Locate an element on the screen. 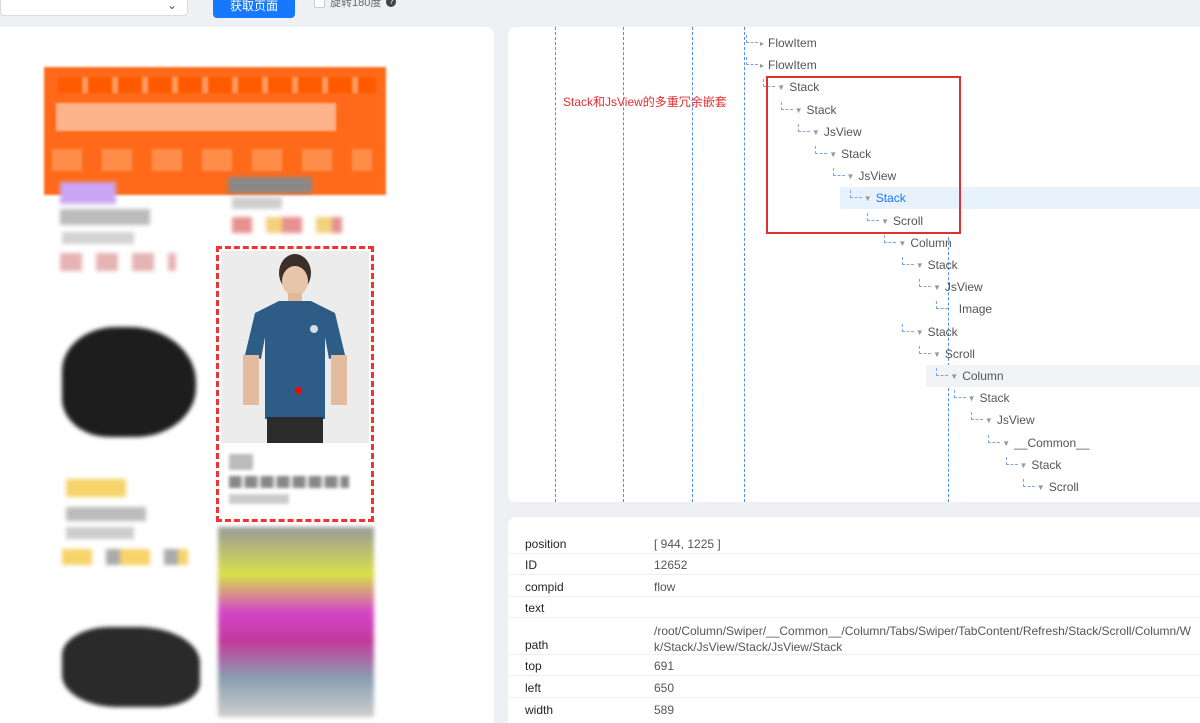  selected-flow-item is located at coordinates (295, 384).